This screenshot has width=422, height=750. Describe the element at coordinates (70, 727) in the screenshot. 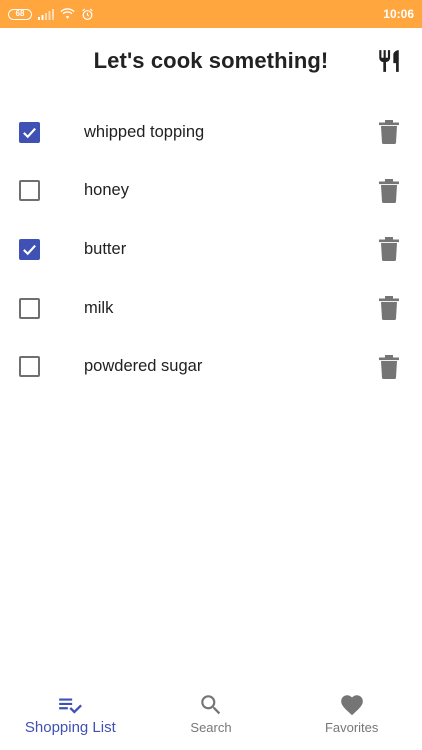

I see `nav-label: Shopping List` at that location.